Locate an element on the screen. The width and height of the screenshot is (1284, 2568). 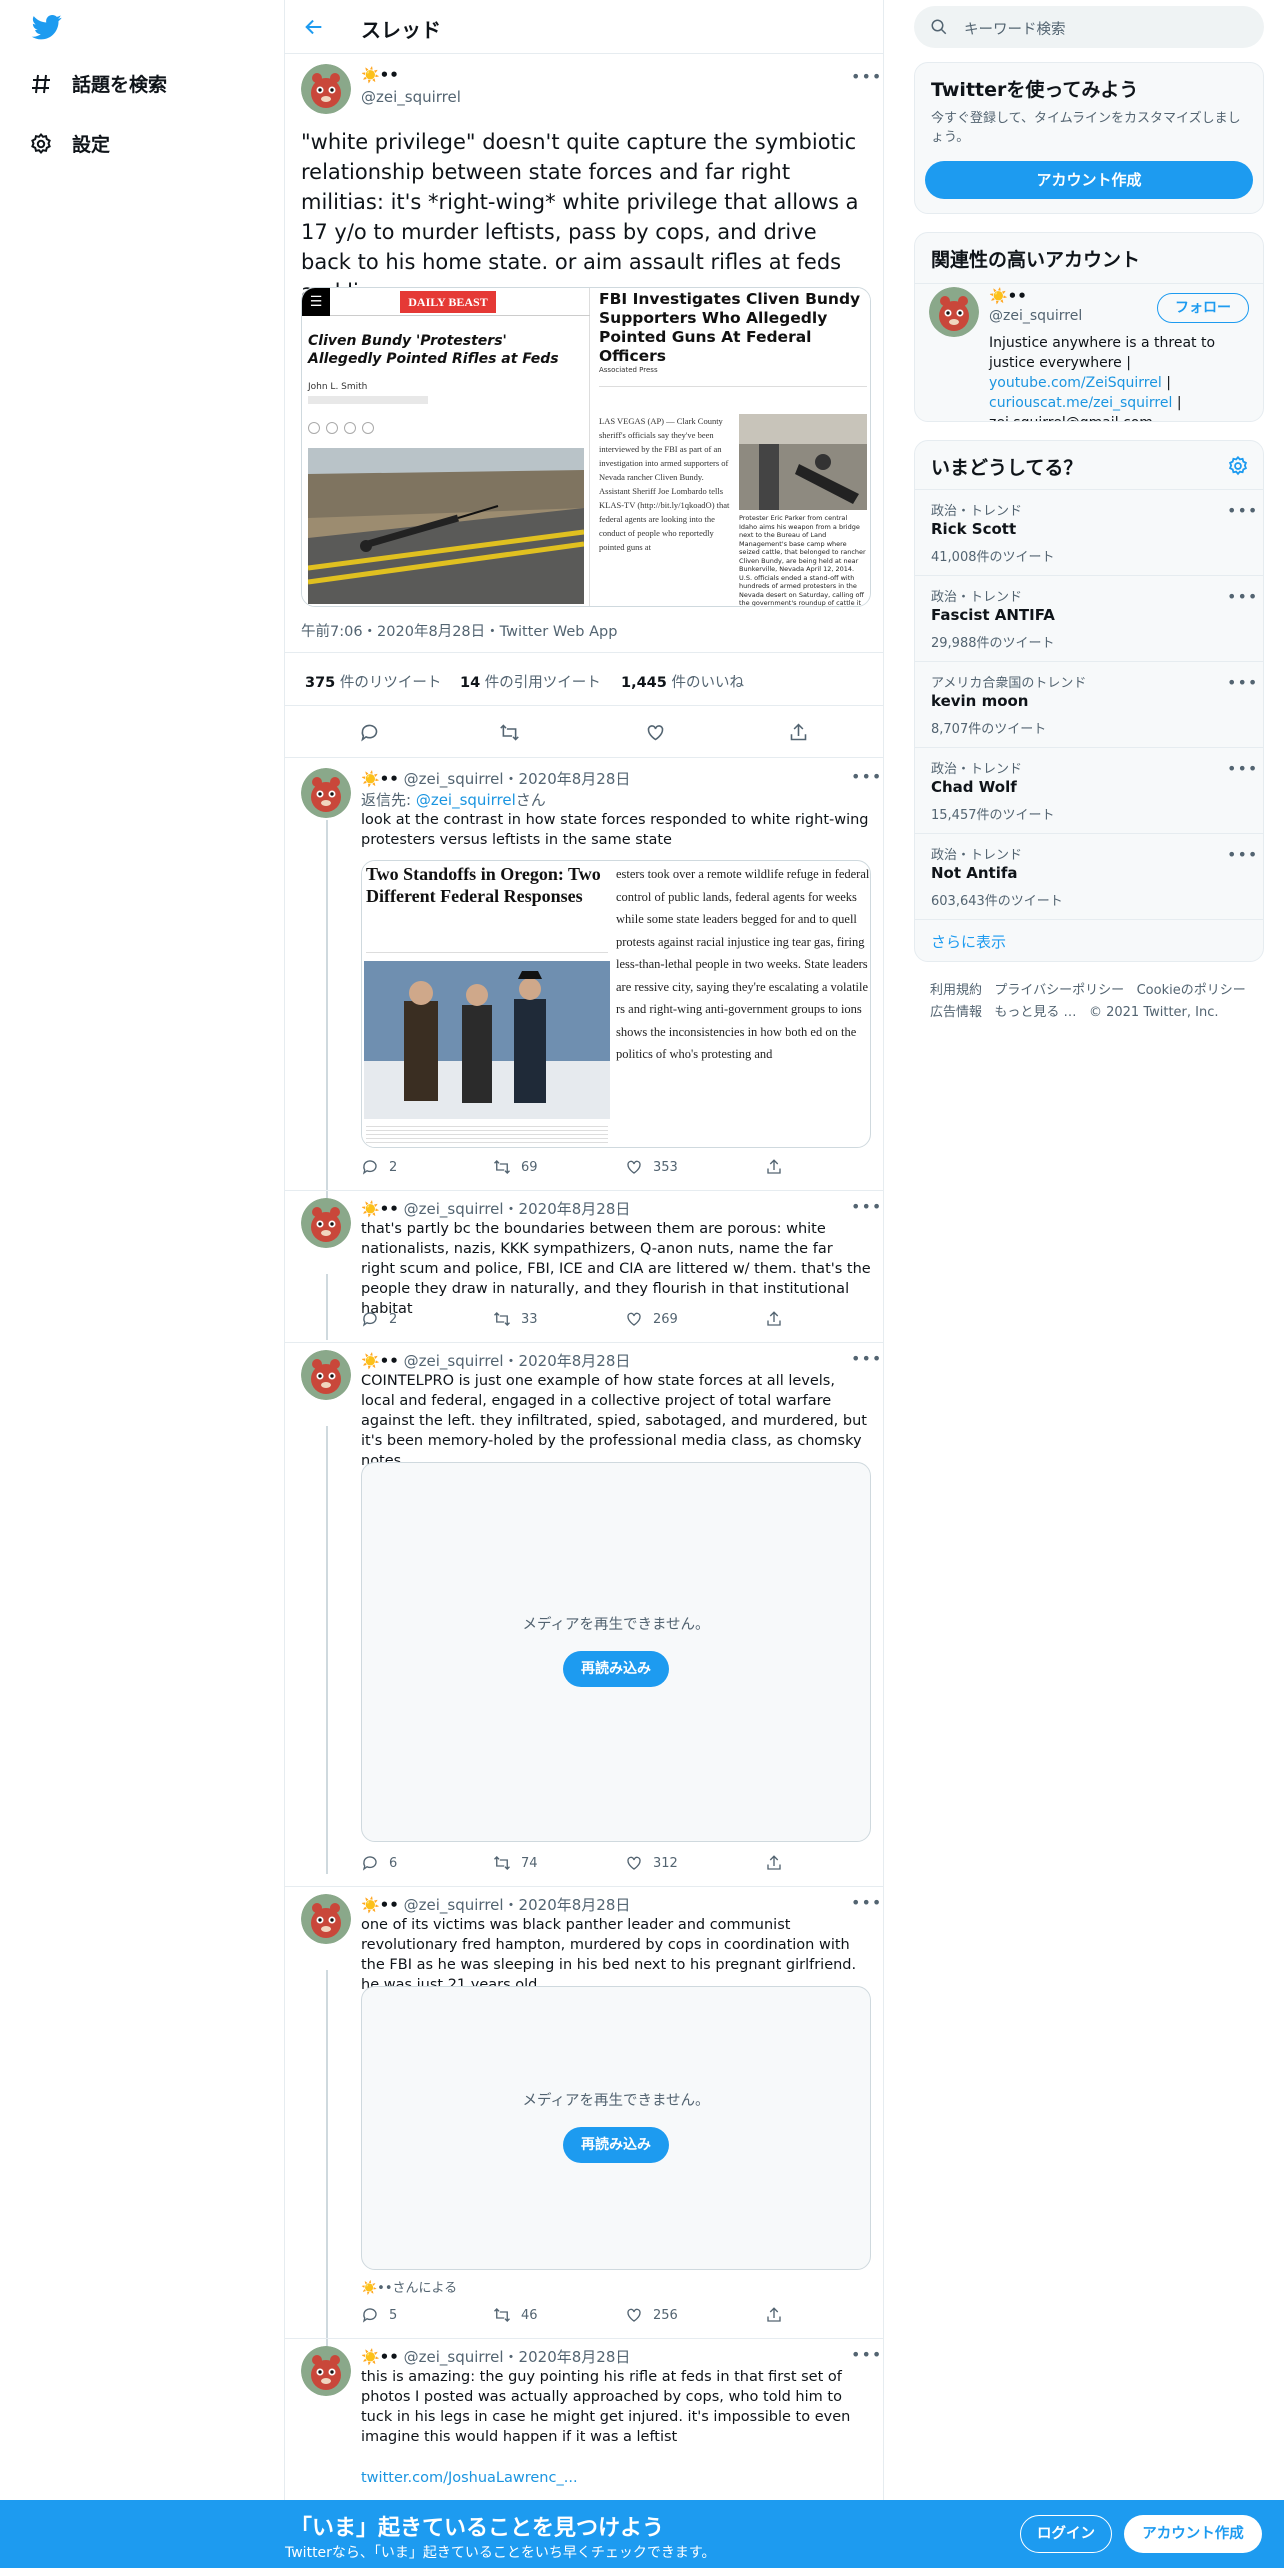
author-name: ☀️•• is located at coordinates (380, 75).